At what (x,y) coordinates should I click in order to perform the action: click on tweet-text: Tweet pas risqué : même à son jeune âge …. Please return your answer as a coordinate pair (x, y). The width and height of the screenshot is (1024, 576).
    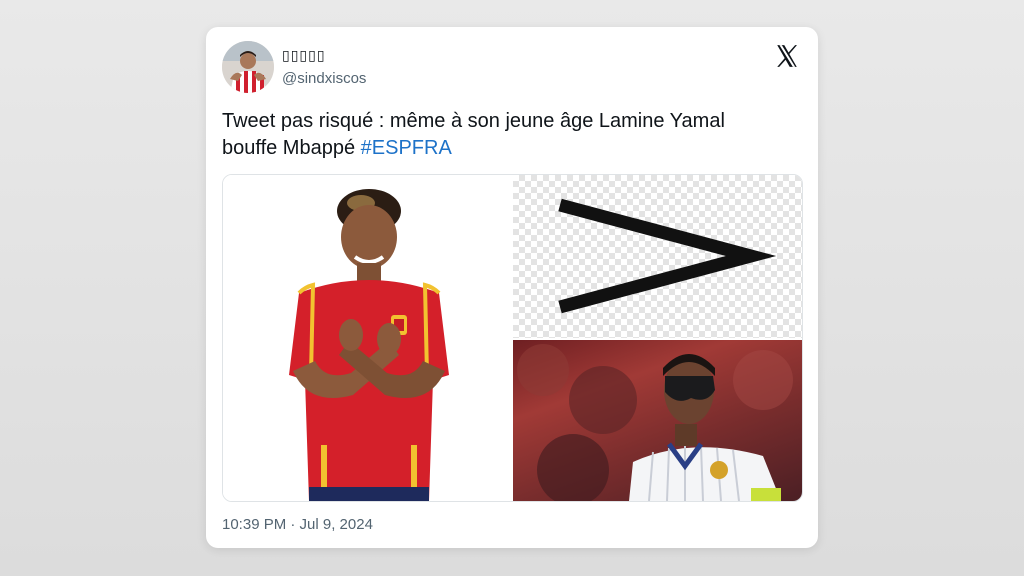
    Looking at the image, I should click on (512, 135).